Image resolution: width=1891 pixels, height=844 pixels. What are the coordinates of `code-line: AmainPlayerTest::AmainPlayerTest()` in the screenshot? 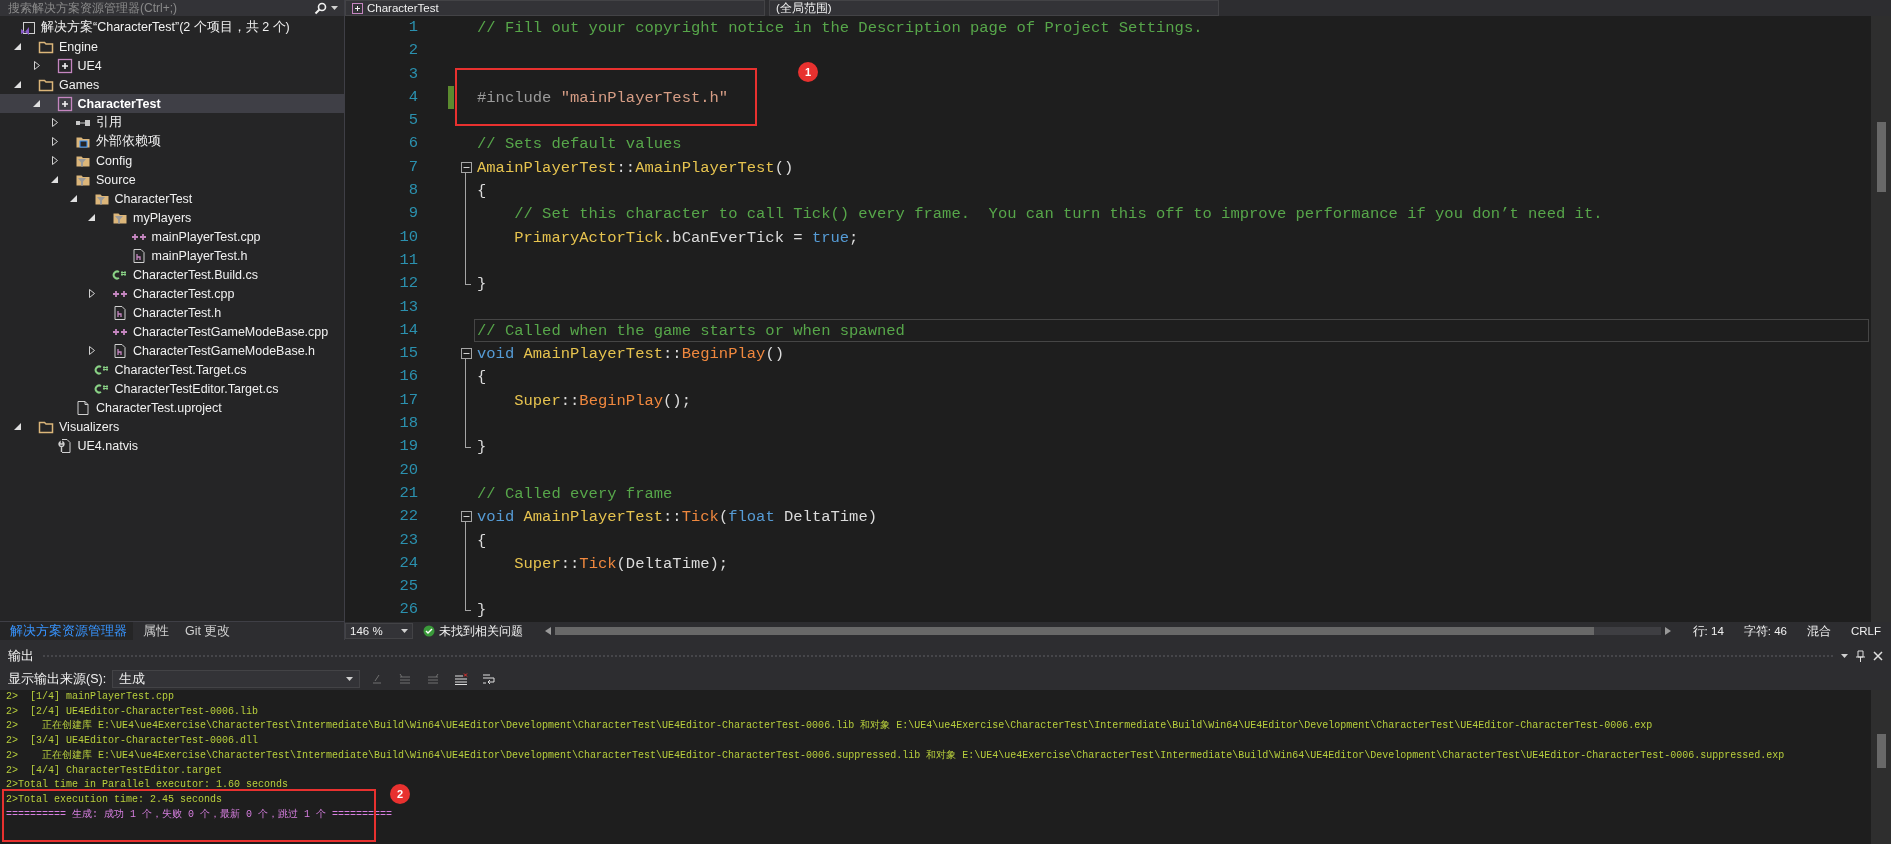 It's located at (635, 168).